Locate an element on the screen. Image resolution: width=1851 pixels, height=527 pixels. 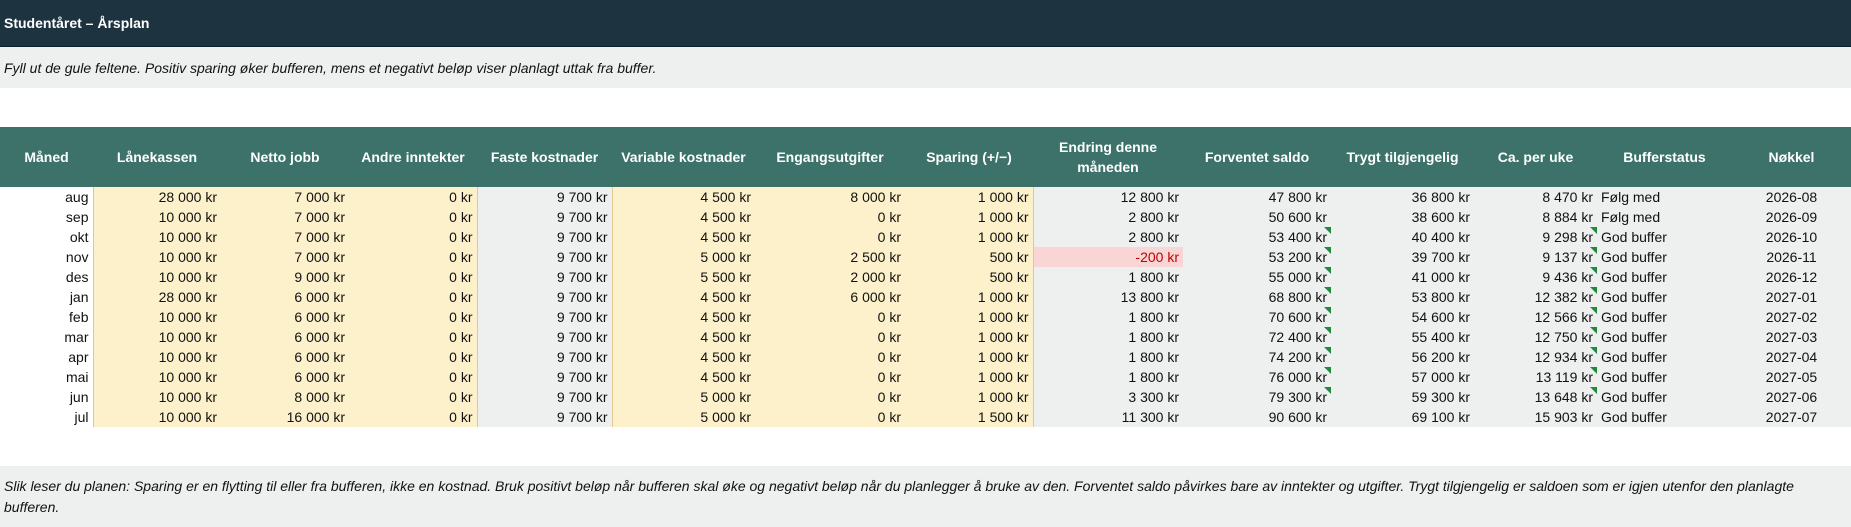
cell-engangsutgifter: 2 500 kr is located at coordinates (830, 257).